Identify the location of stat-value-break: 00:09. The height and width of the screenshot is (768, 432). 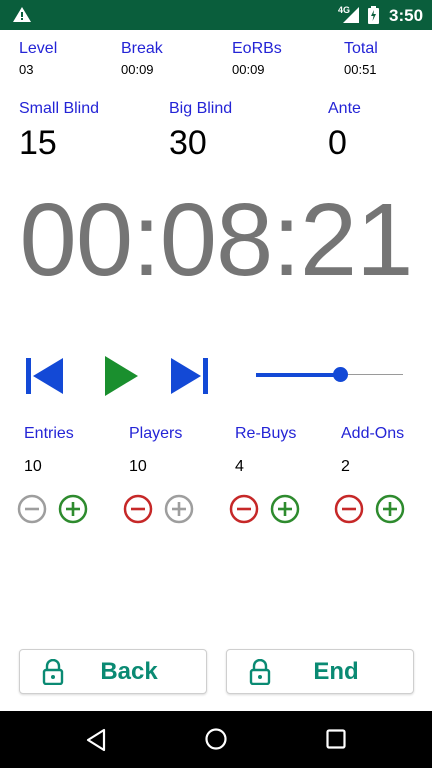
(137, 69).